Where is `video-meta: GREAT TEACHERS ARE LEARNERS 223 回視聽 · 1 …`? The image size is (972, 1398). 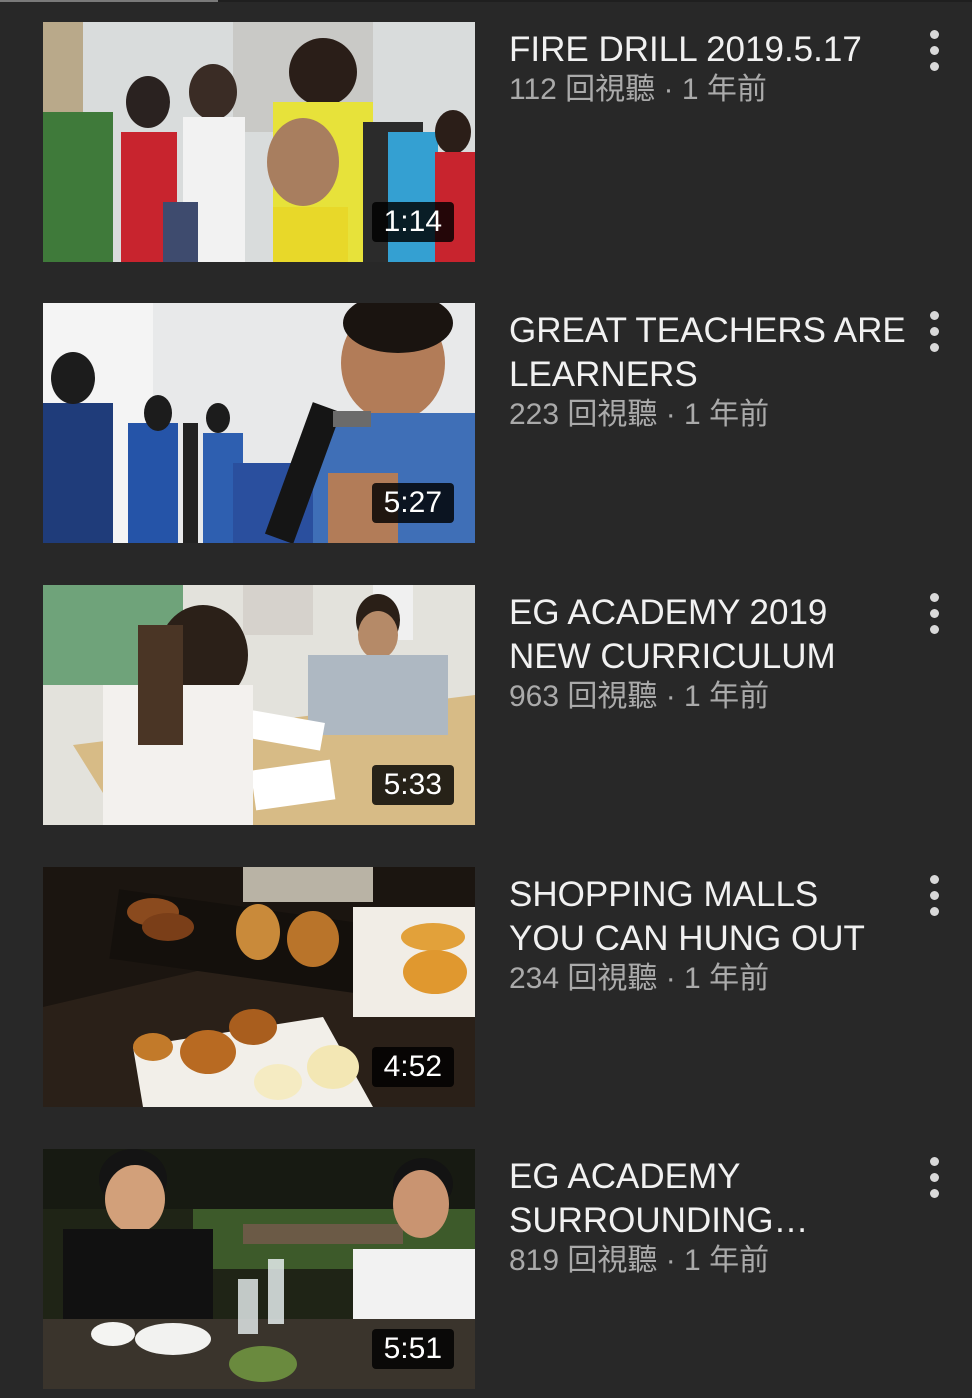 video-meta: GREAT TEACHERS ARE LEARNERS 223 回視聽 · 1 … is located at coordinates (709, 372).